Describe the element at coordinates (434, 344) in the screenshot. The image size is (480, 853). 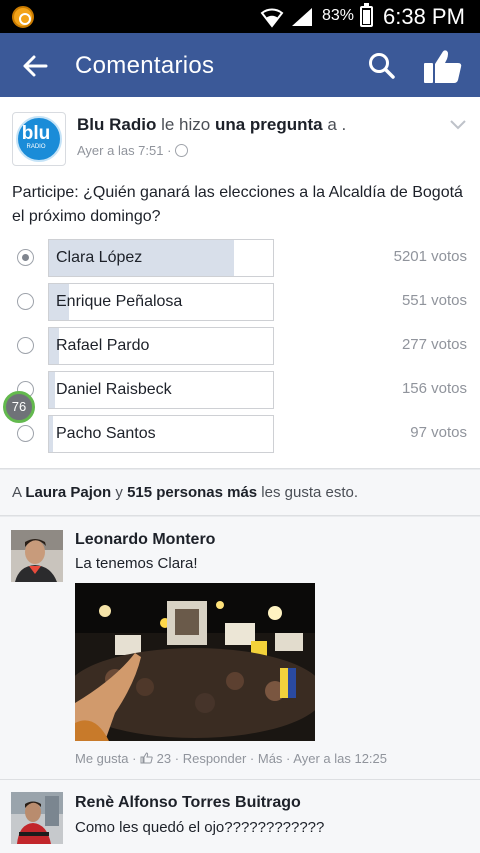
I see `poll-option-votes: 277 votos` at that location.